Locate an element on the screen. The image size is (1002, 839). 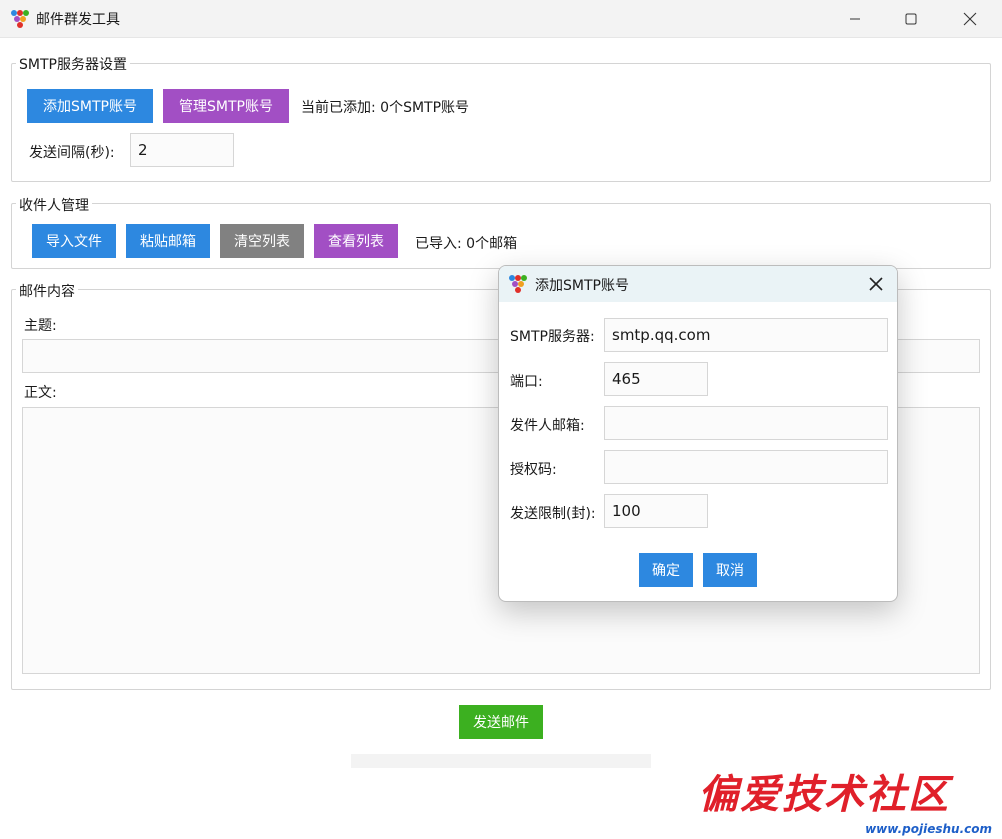
window-title: 邮件群发工具 is located at coordinates (78, 20).